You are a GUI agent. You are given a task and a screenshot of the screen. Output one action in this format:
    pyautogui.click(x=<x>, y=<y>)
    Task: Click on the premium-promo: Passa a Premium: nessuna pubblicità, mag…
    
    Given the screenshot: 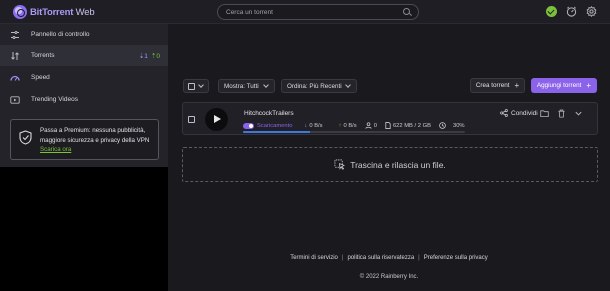 What is the action you would take?
    pyautogui.click(x=84, y=139)
    